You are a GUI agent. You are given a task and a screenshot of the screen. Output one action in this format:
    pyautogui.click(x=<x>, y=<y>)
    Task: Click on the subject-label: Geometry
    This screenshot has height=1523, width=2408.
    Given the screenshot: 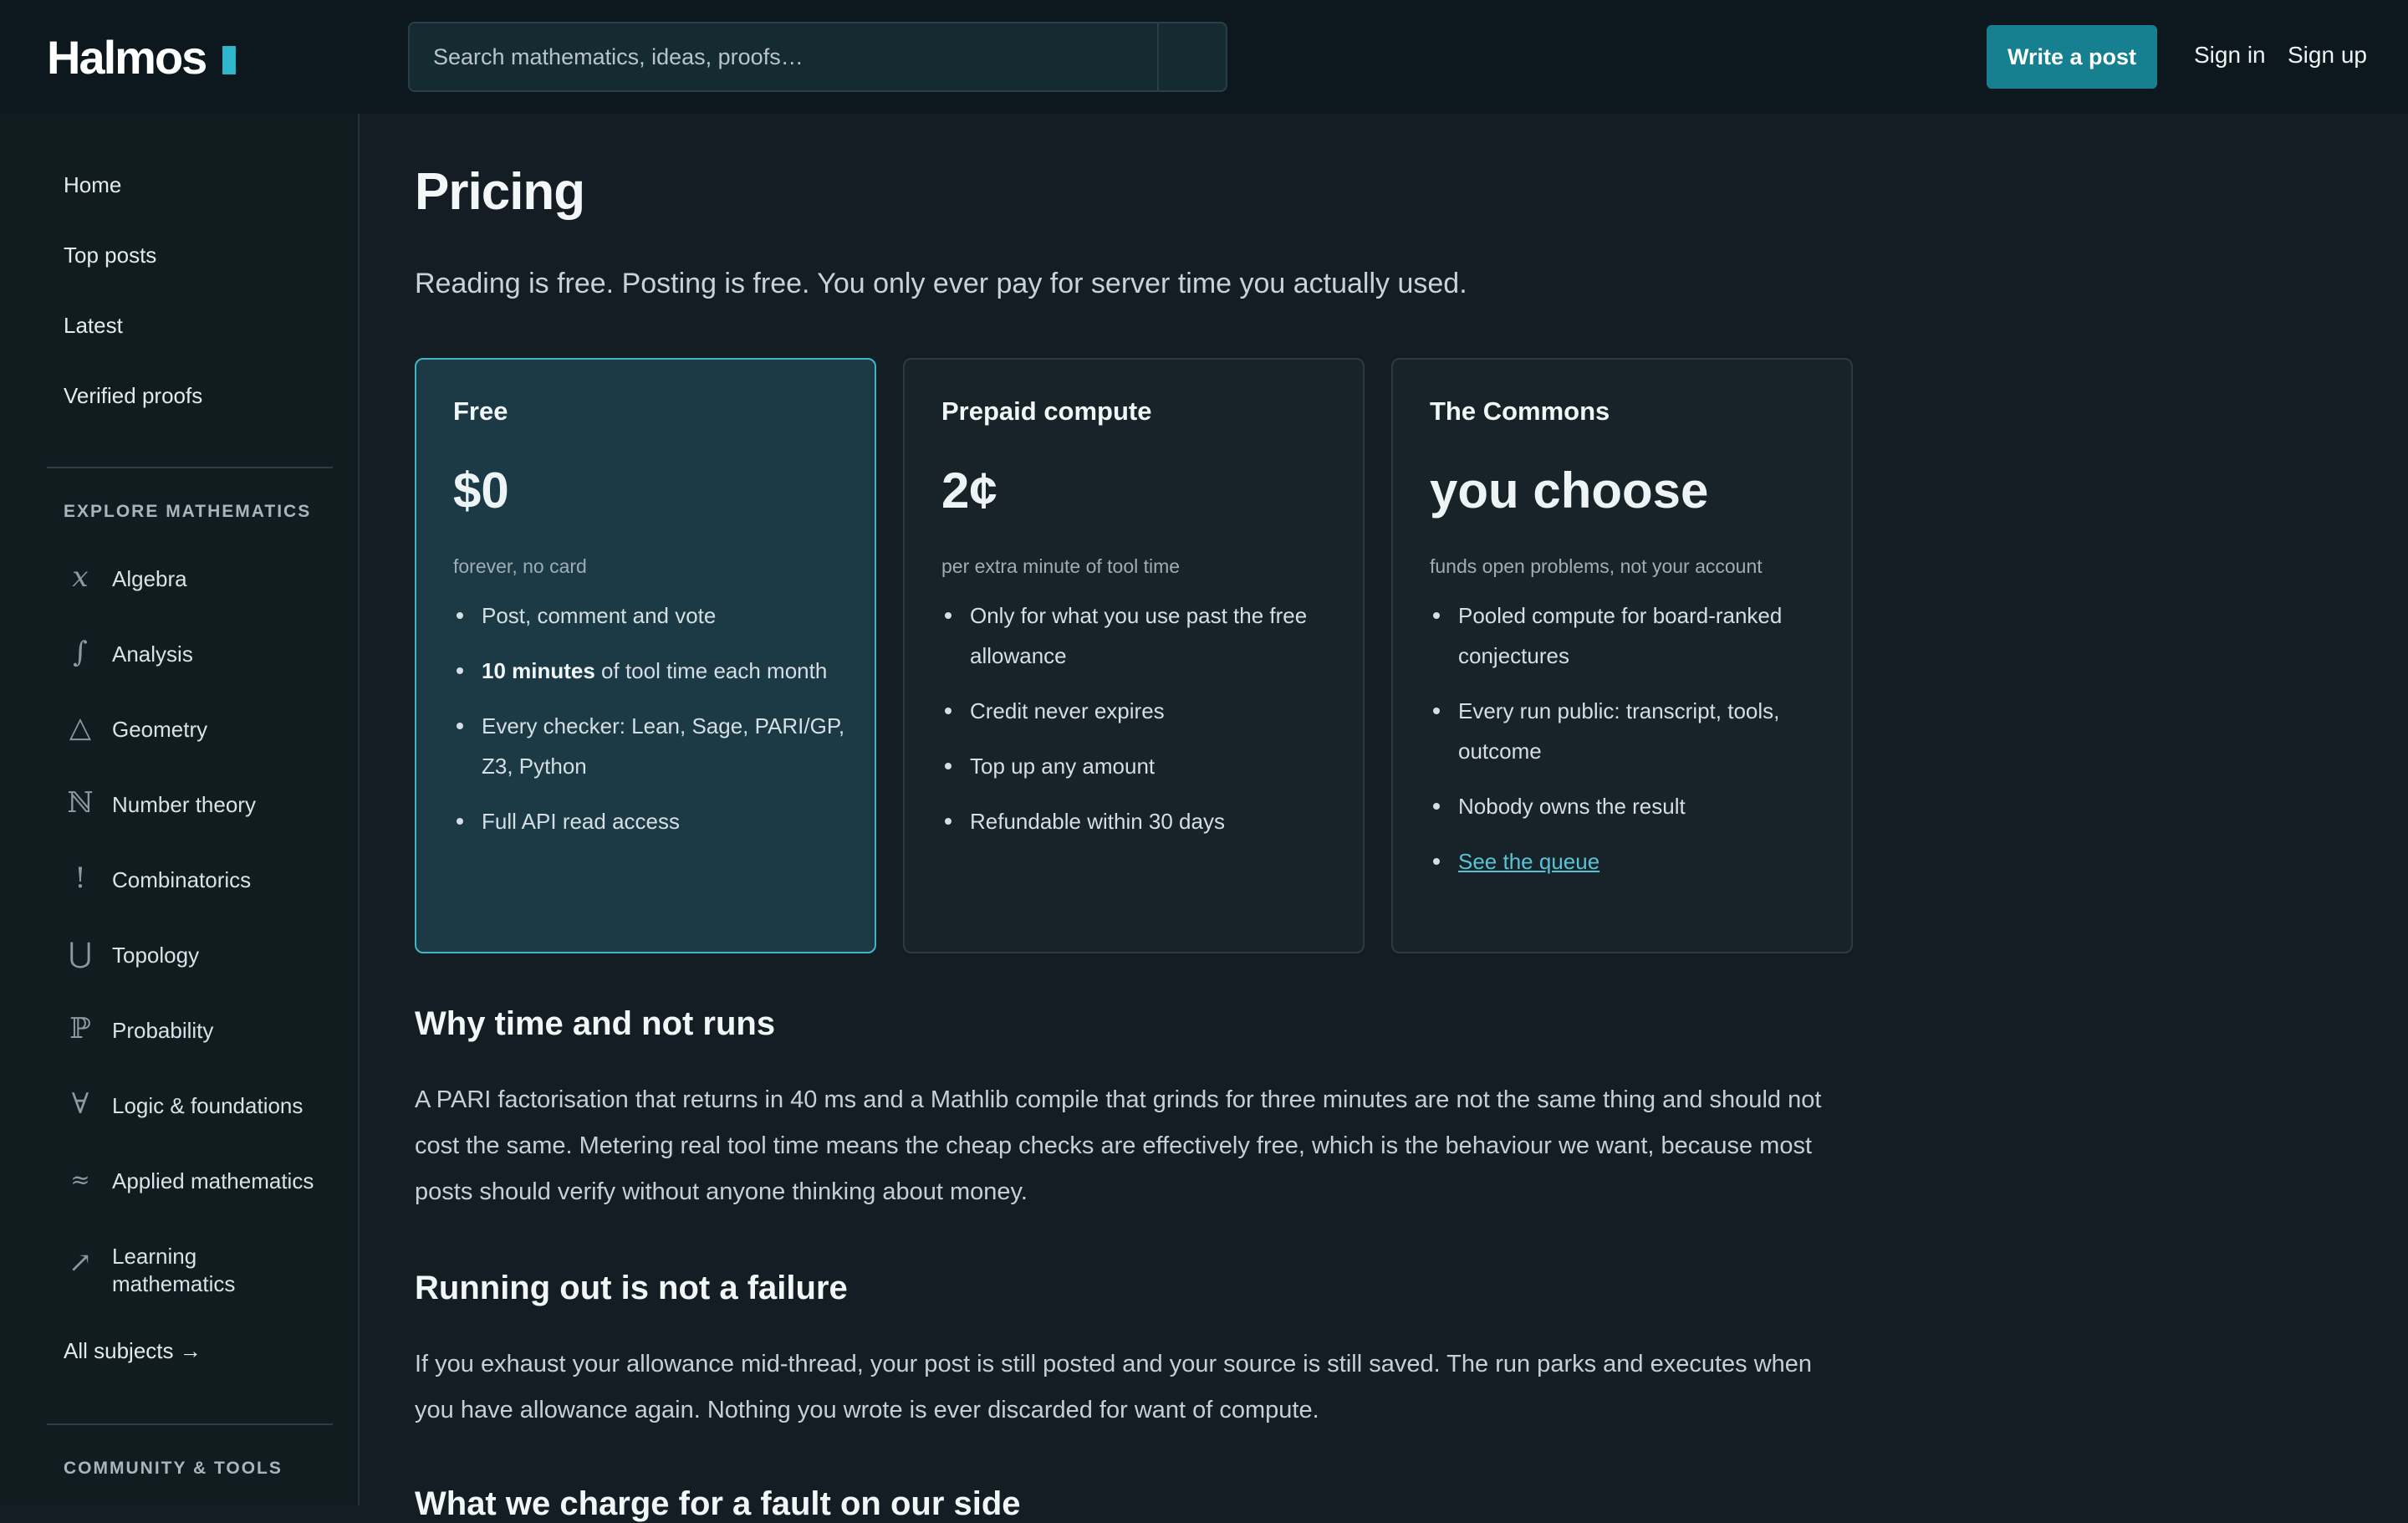 What is the action you would take?
    pyautogui.click(x=160, y=729)
    